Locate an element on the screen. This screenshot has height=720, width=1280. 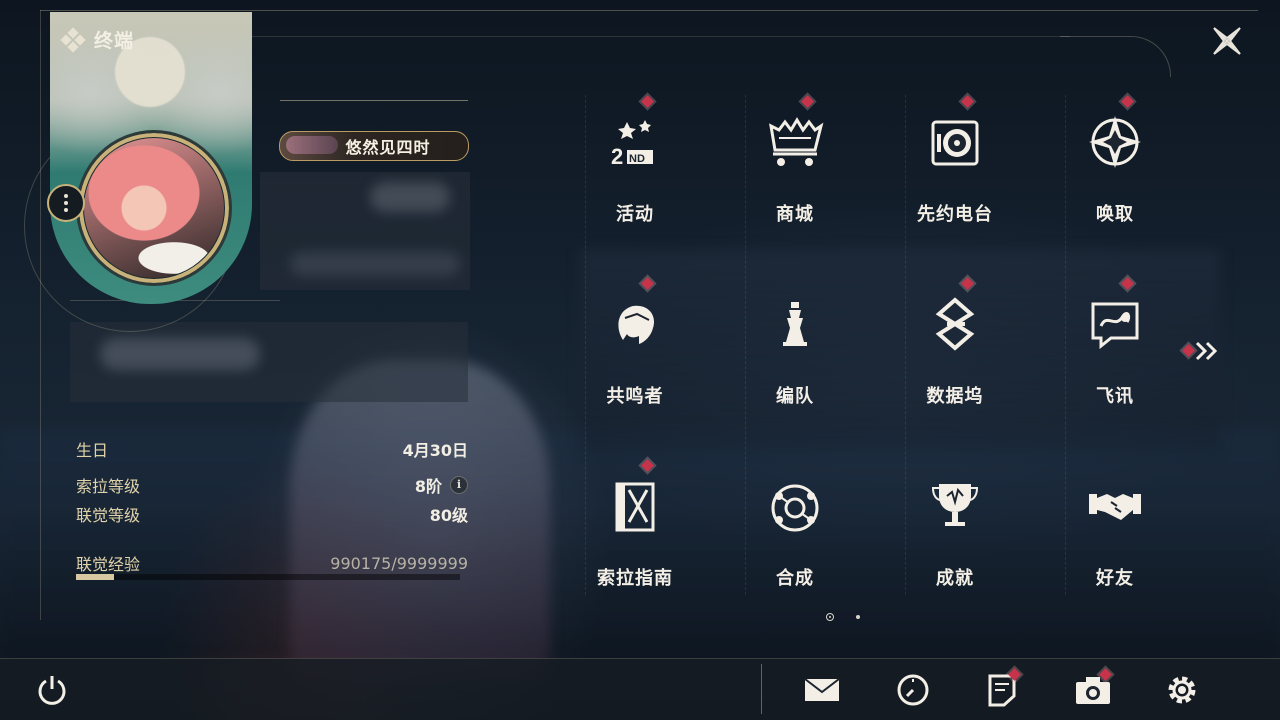
more-dots-icon is located at coordinates (66, 196).